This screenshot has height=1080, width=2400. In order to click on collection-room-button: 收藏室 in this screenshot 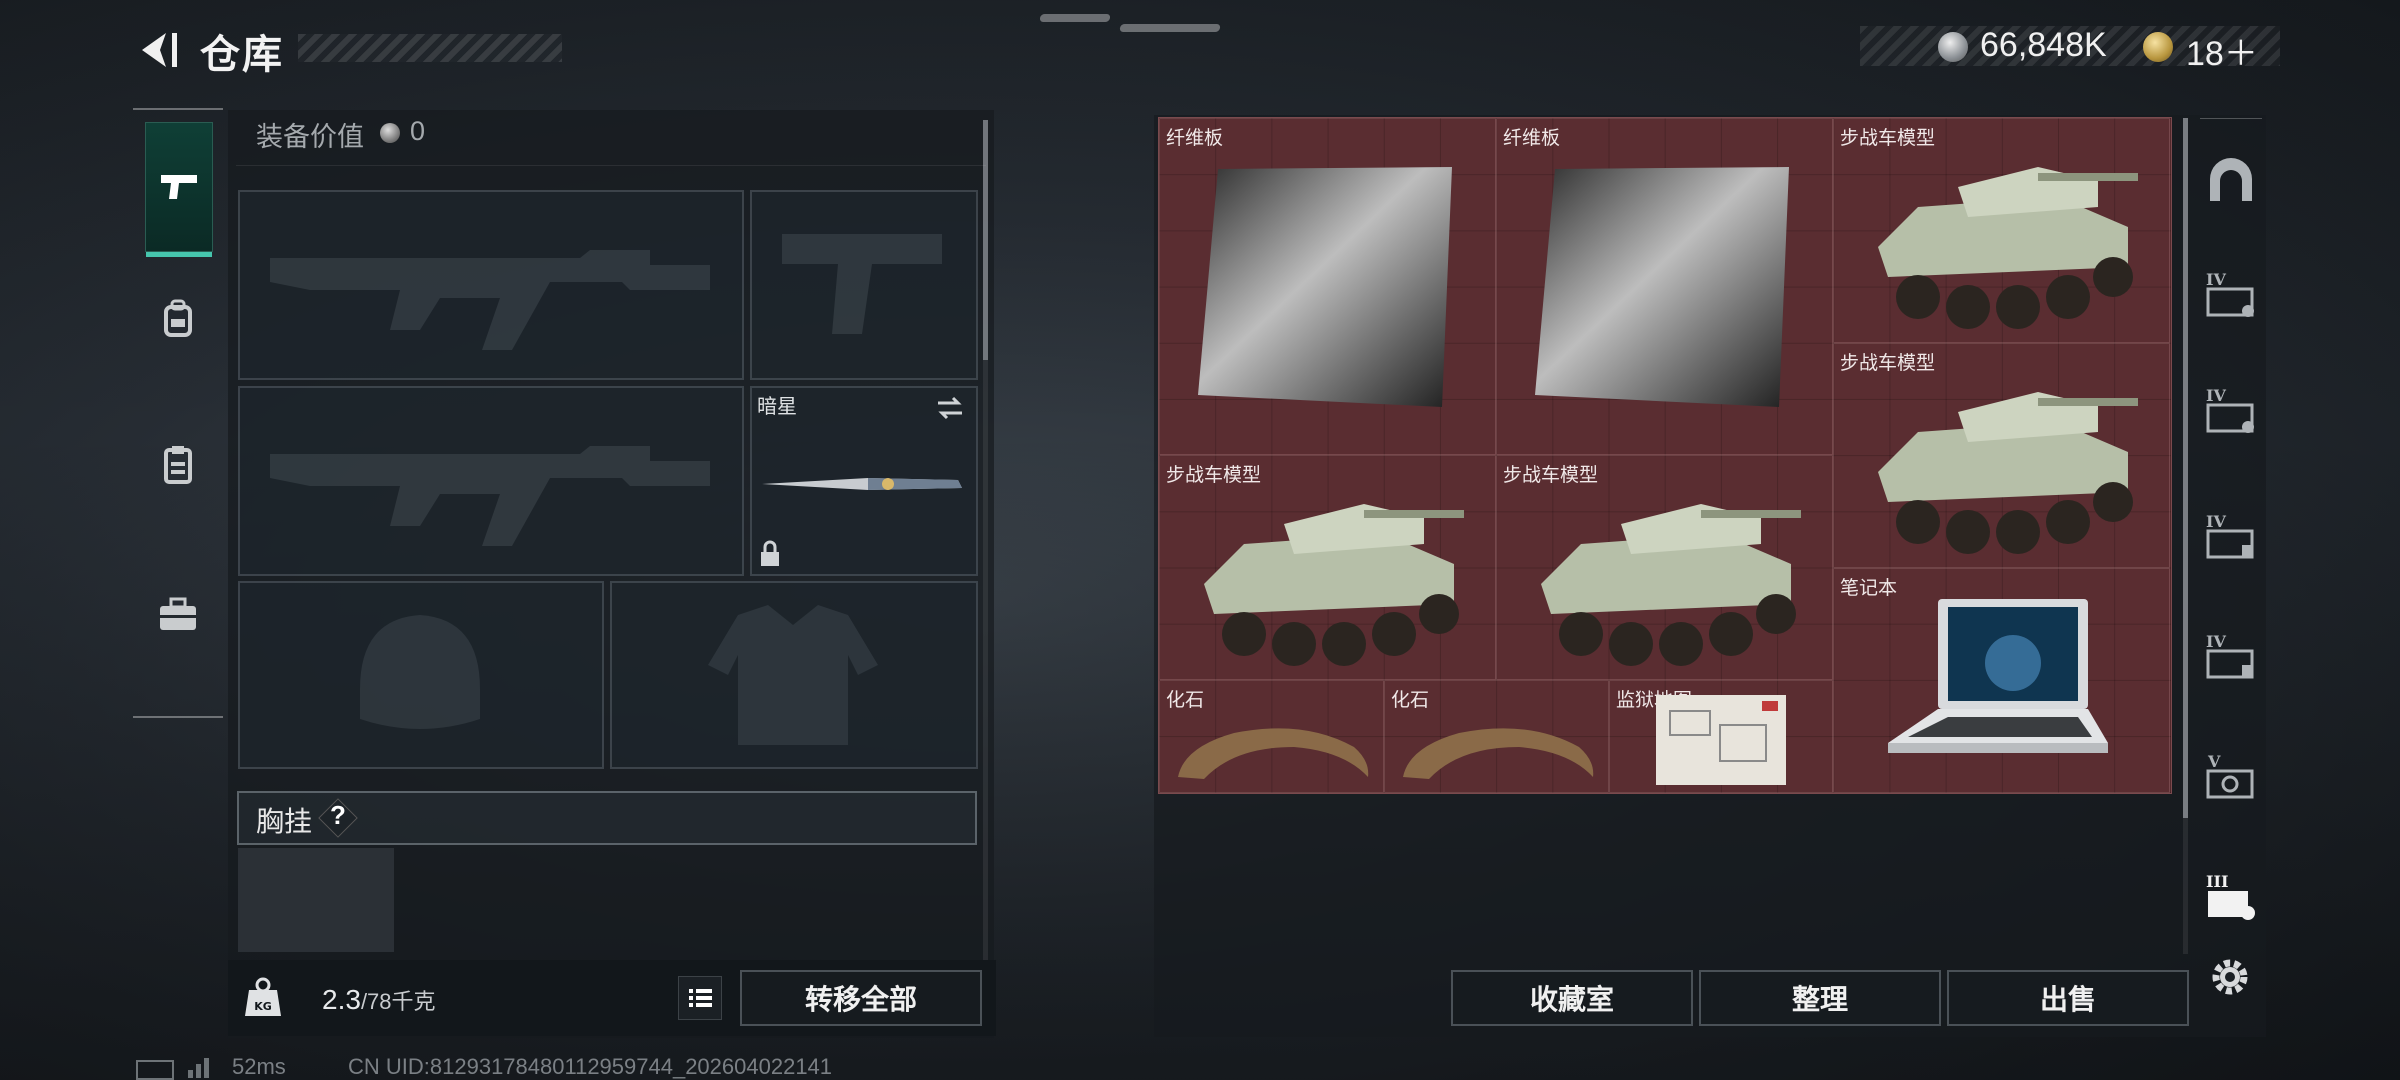, I will do `click(1572, 998)`.